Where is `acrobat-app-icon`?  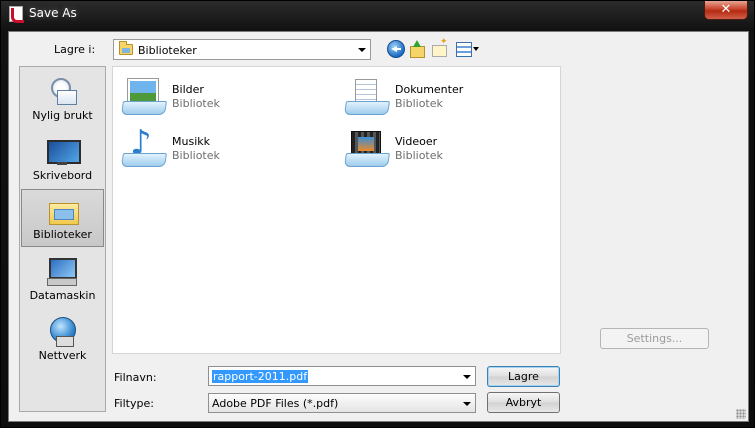
acrobat-app-icon is located at coordinates (16, 14).